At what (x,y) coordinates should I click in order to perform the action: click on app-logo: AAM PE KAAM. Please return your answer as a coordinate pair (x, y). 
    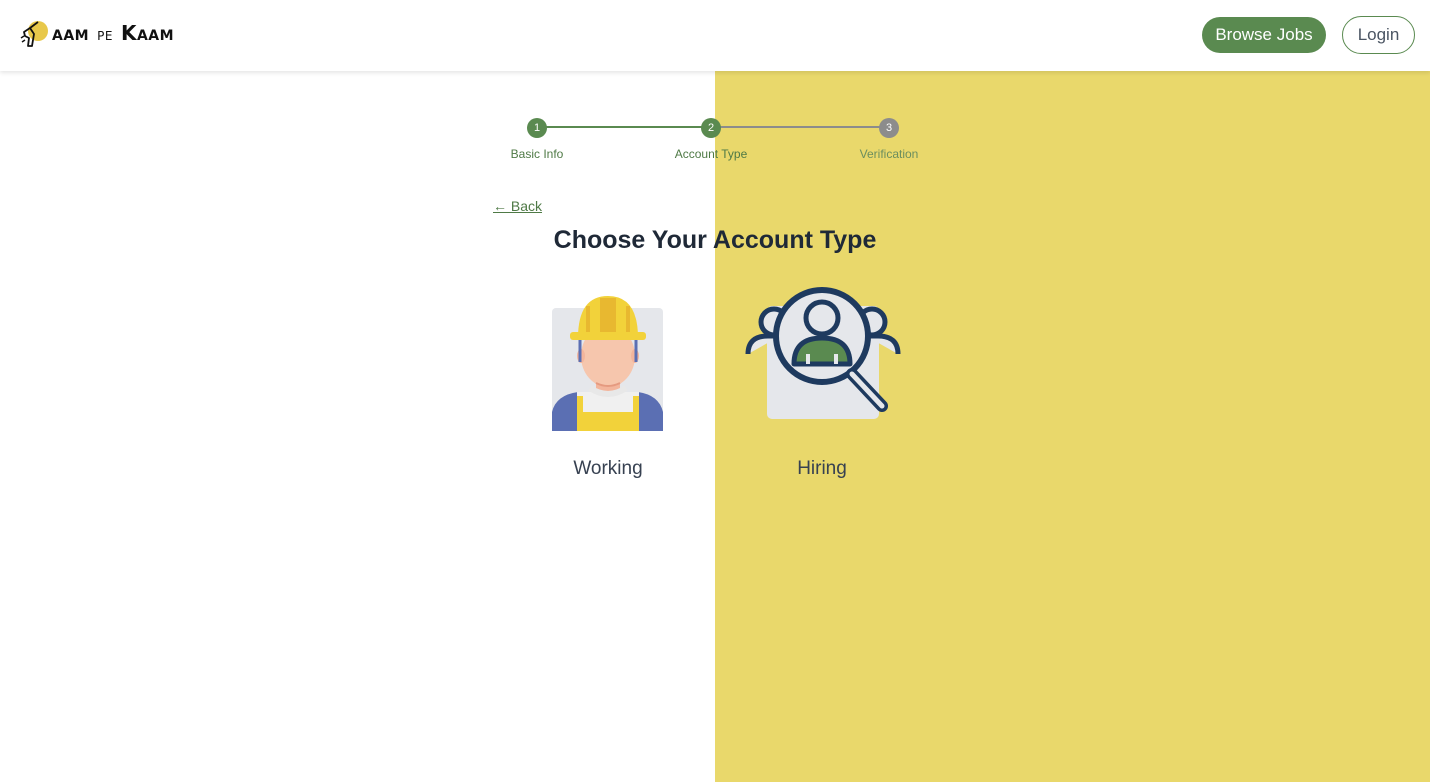
    Looking at the image, I should click on (97, 33).